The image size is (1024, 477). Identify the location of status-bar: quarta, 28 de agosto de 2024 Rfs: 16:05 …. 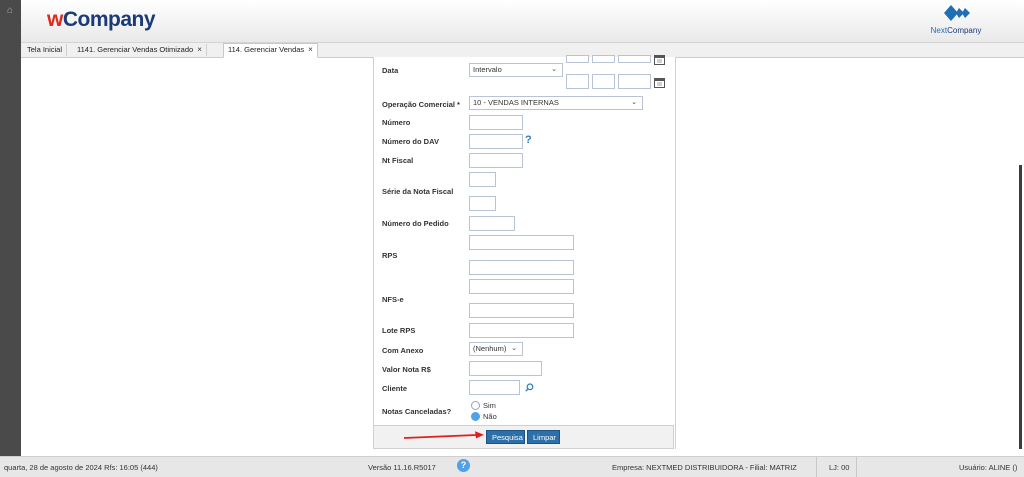
(512, 466).